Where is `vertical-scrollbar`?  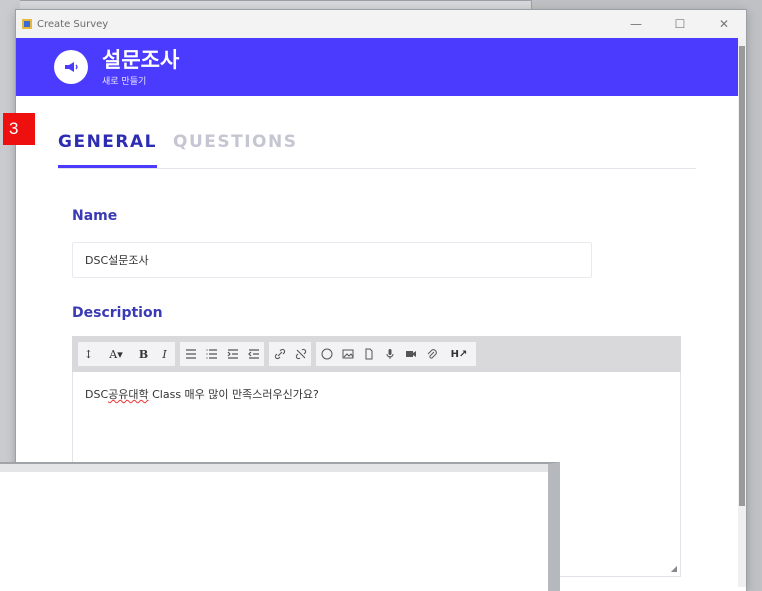
vertical-scrollbar is located at coordinates (742, 312).